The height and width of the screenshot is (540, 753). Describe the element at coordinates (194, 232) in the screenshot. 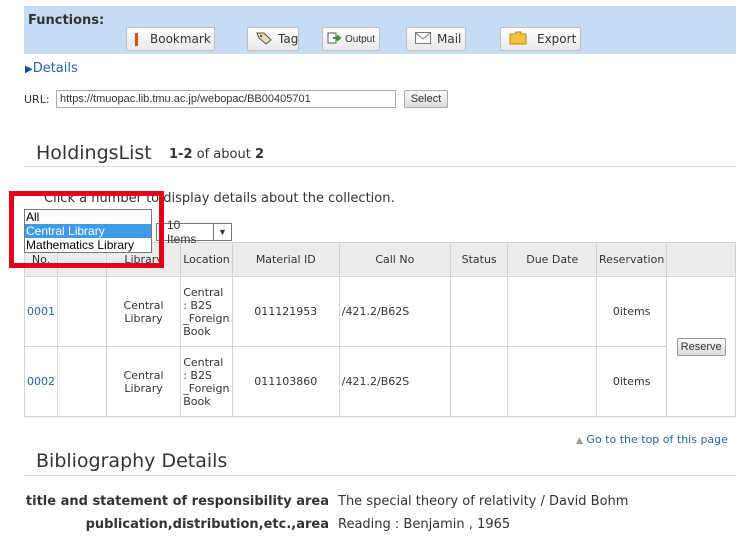

I see `items-per-page-select: 10 Items ▼` at that location.